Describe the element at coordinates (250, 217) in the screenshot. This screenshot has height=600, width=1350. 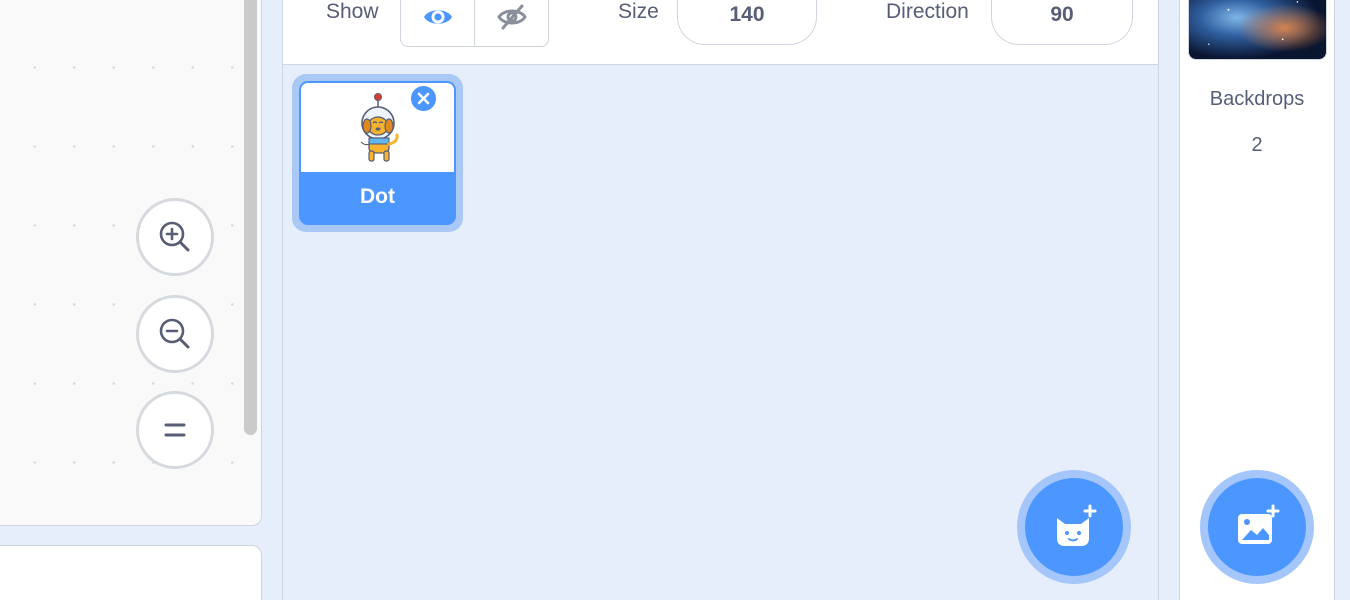
I see `code-area-scrollbar` at that location.